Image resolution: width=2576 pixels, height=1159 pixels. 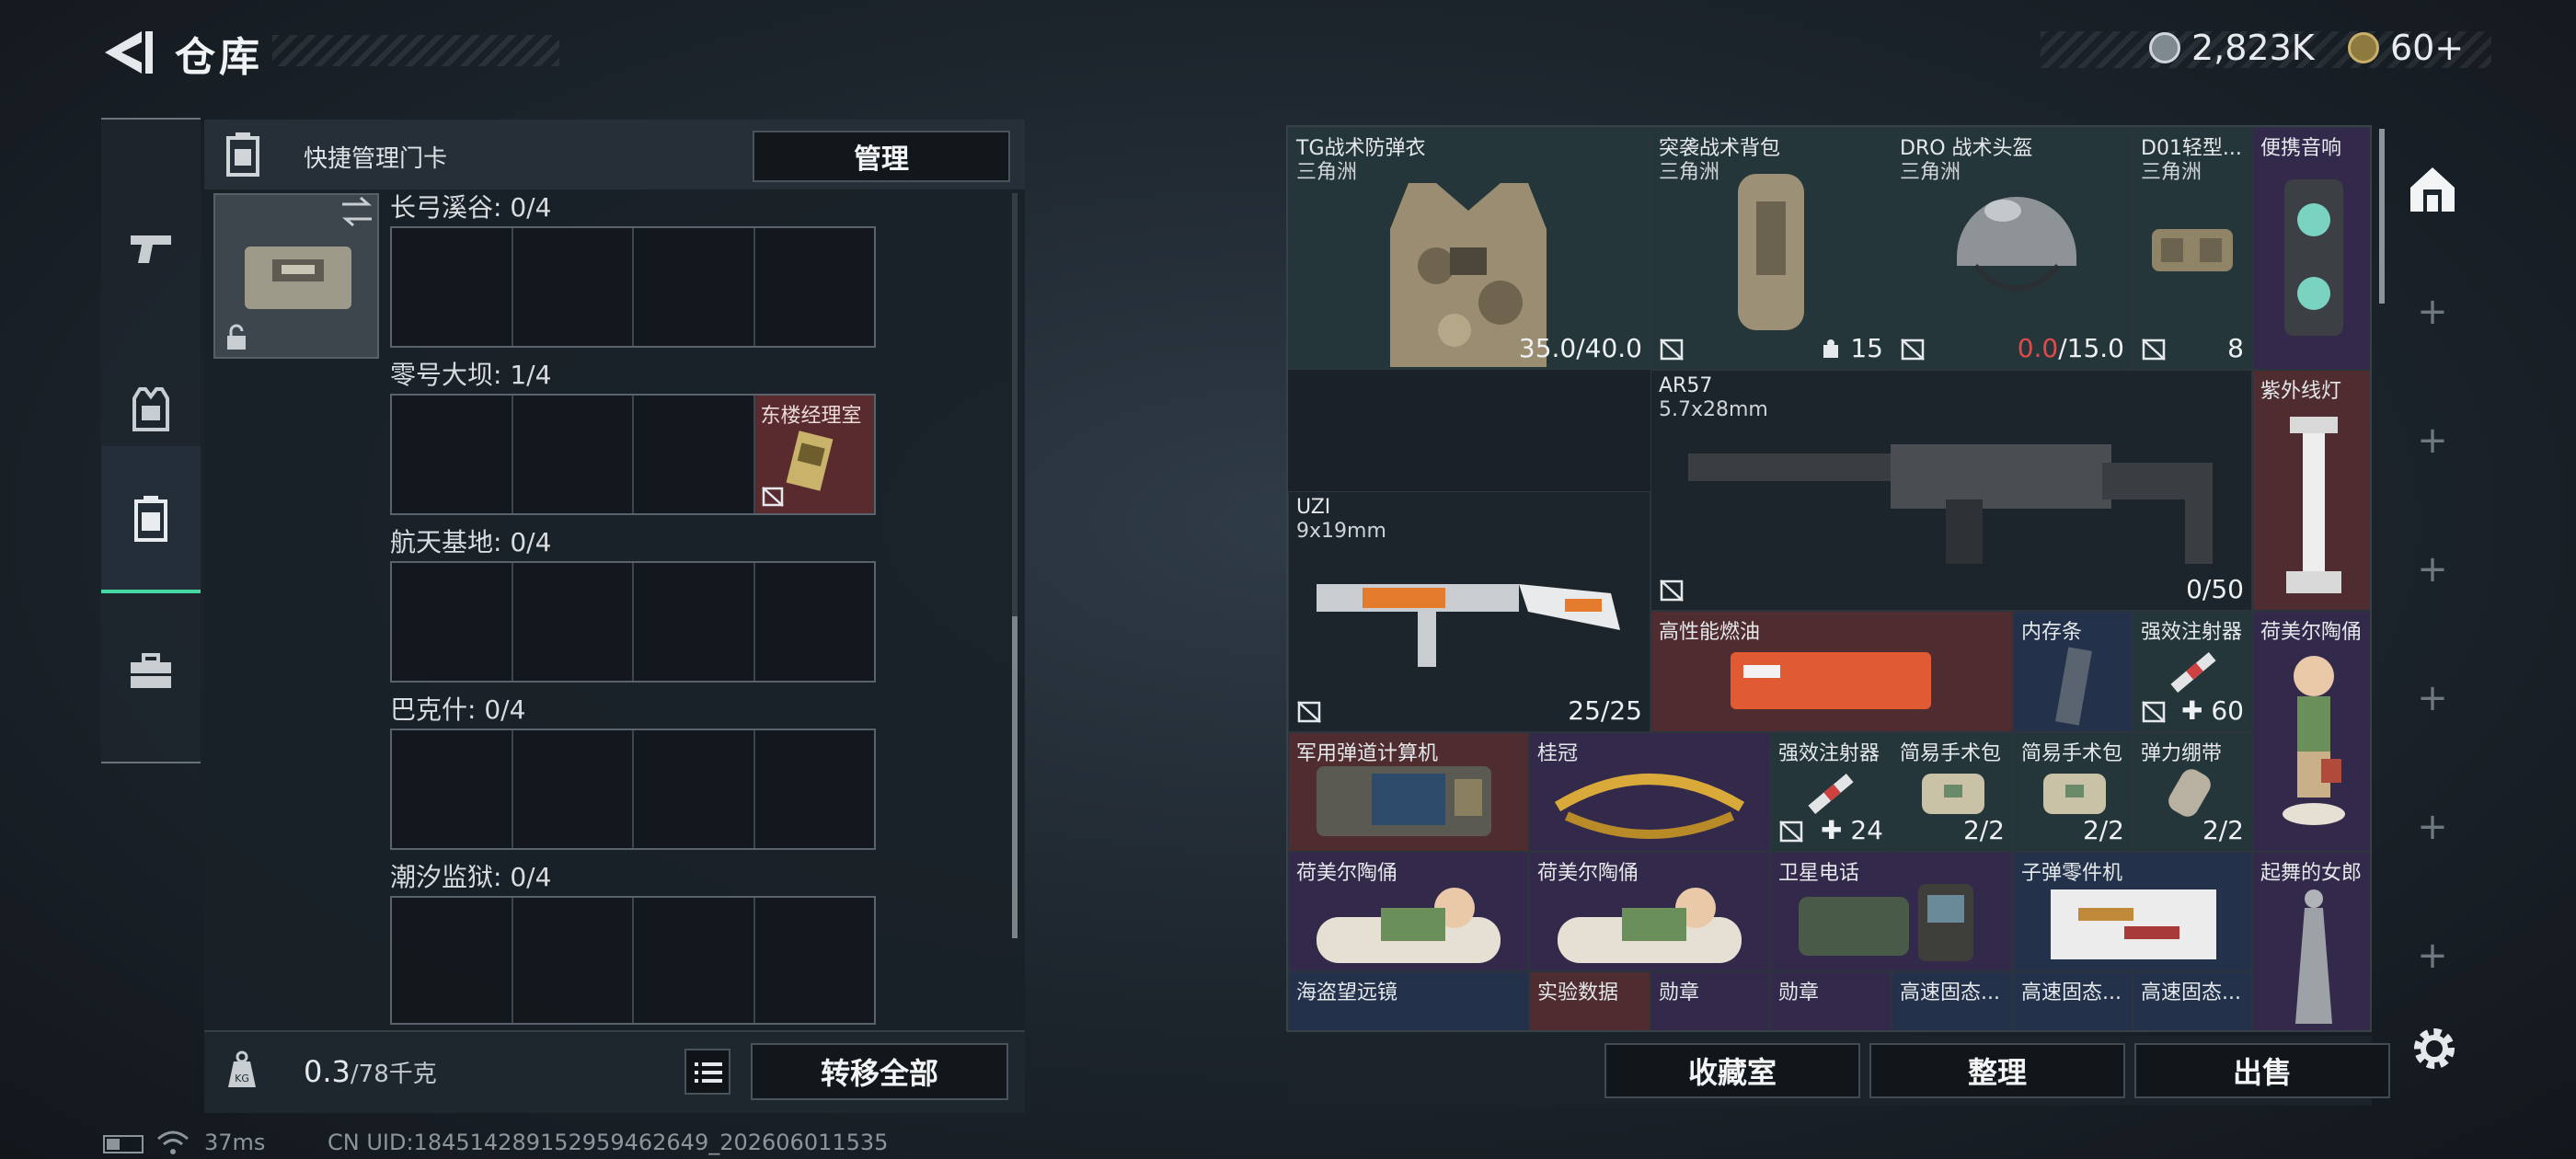 I want to click on sell-button: 出售, so click(x=2262, y=1070).